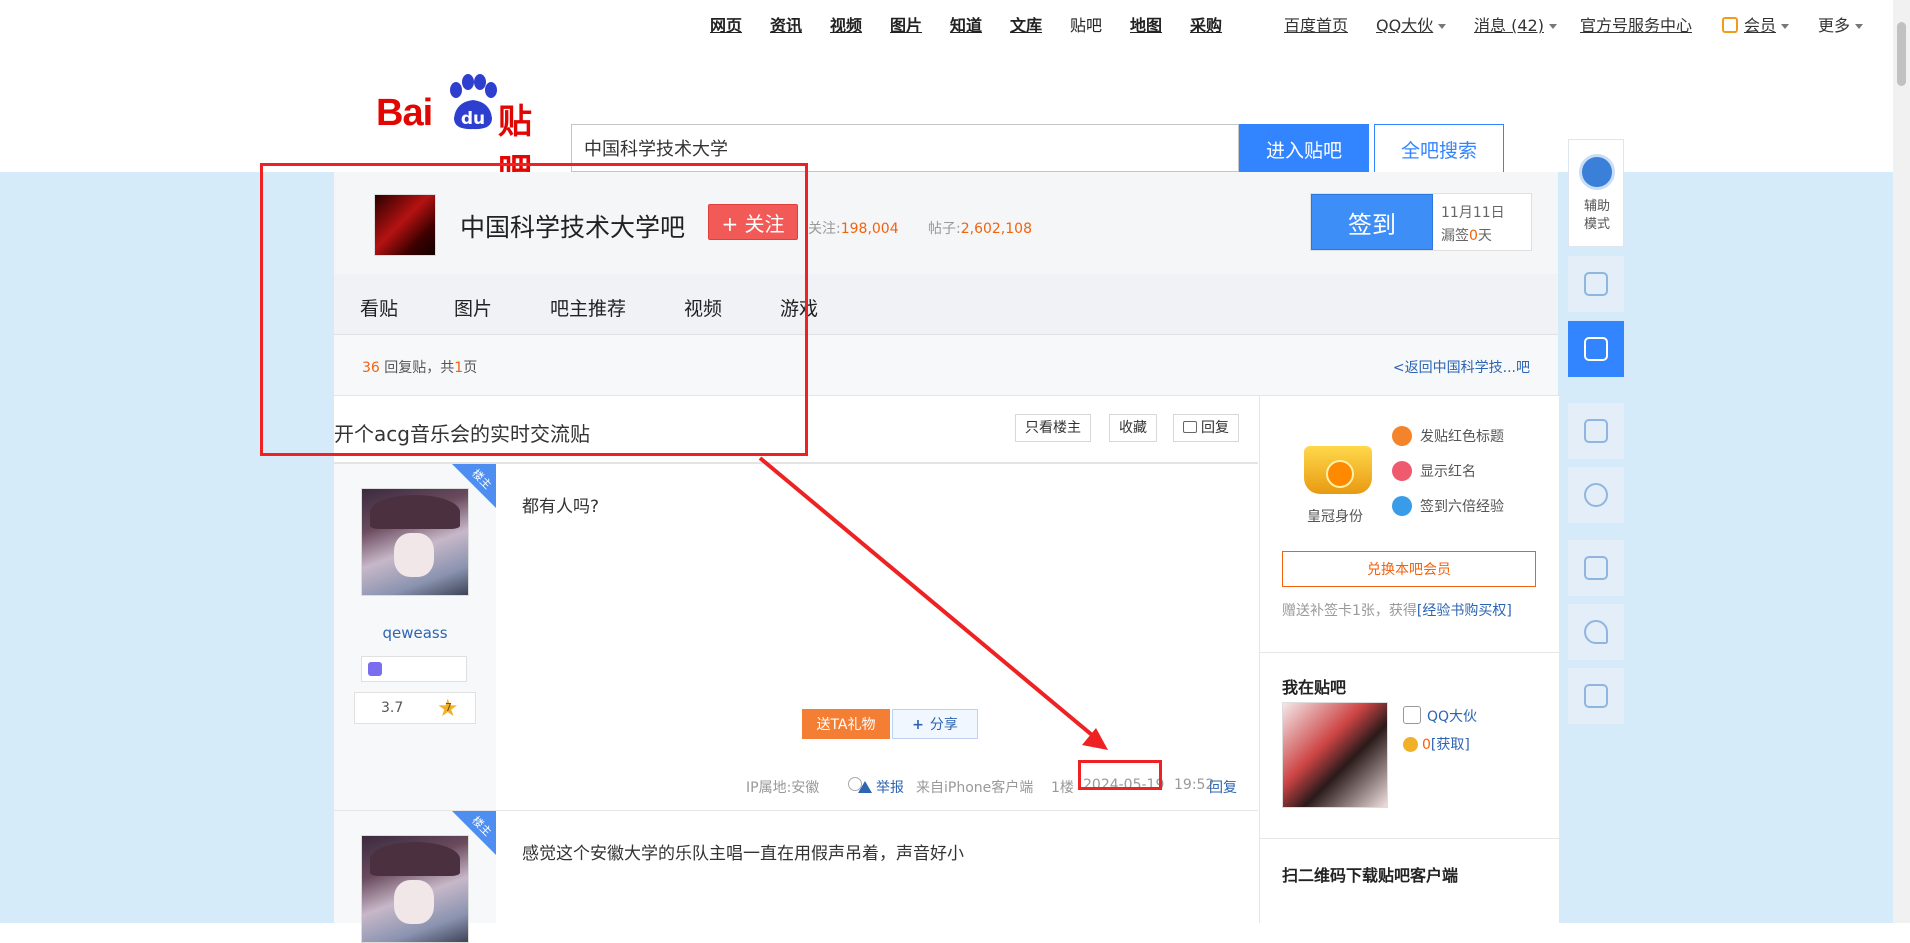 The image size is (1910, 943). I want to click on missed-prefix: 漏签, so click(1455, 236).